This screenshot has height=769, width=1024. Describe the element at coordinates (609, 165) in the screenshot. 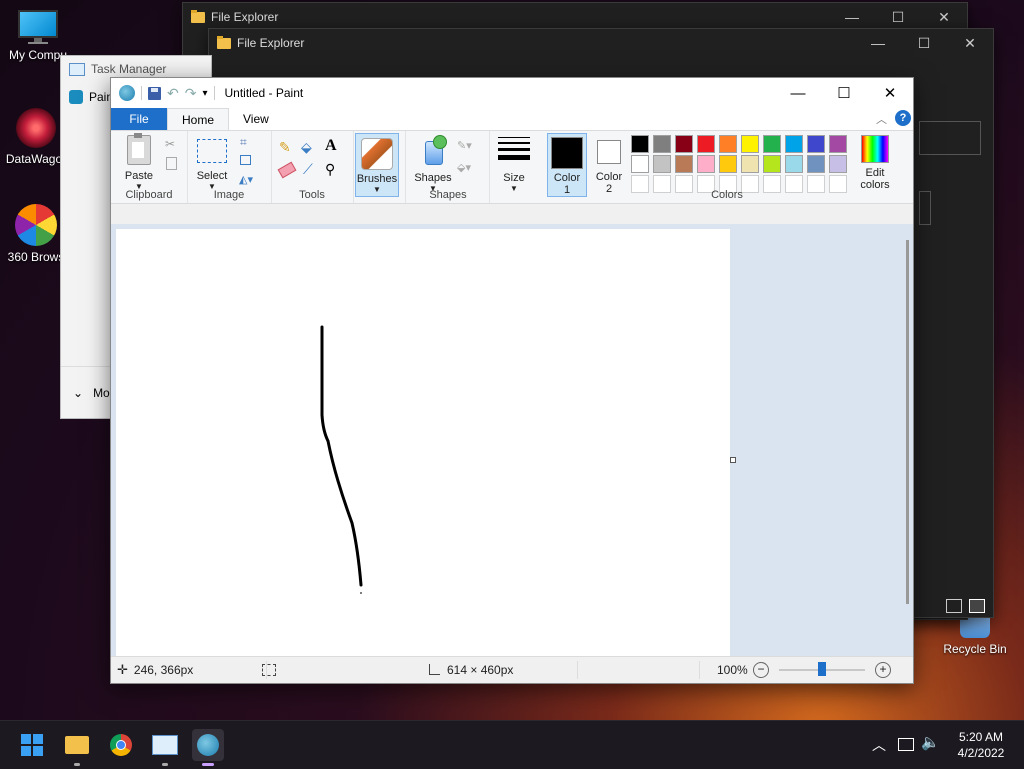

I see `color2-button: Color 2` at that location.